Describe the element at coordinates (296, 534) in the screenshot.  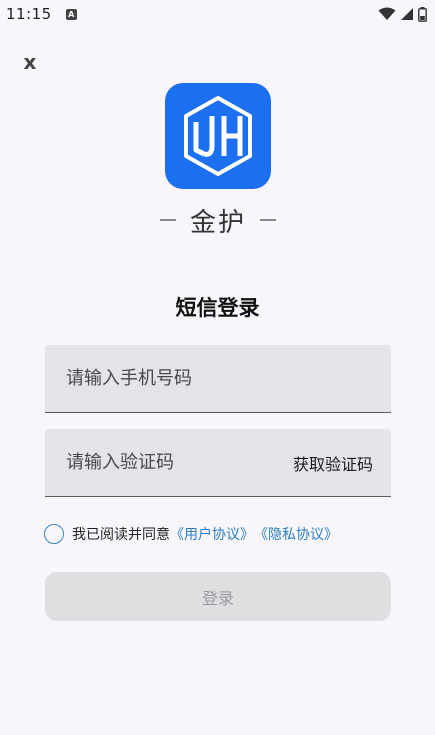
I see `privacy-agreement-link: 《隐私协议》` at that location.